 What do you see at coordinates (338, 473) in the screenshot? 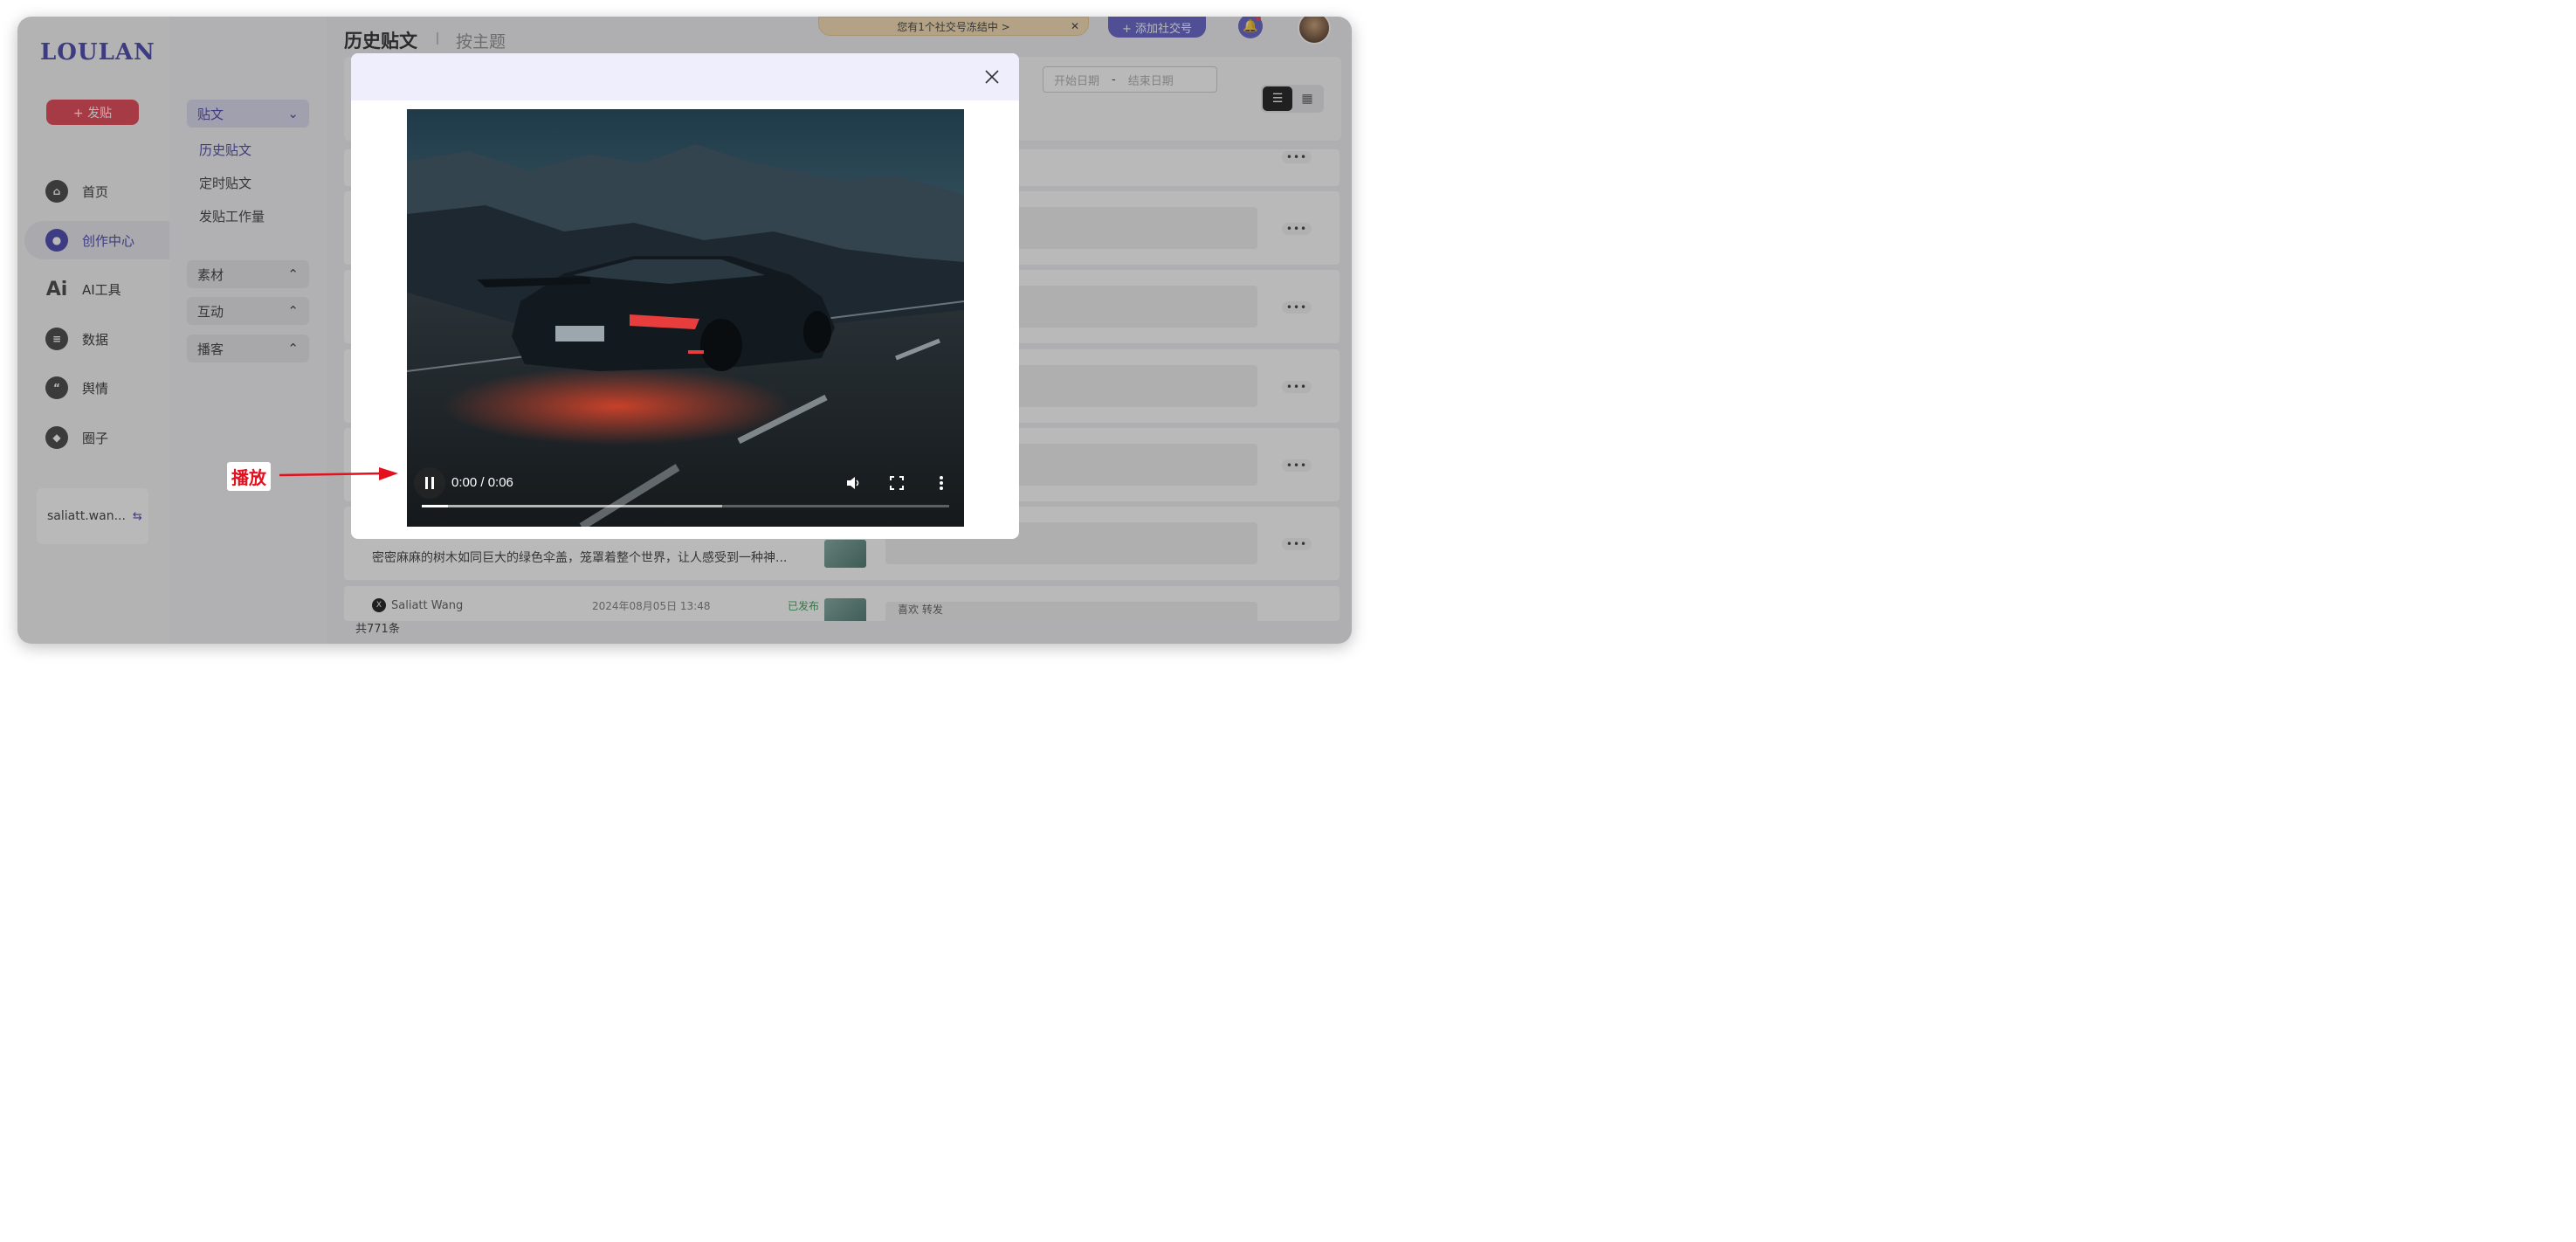
I see `annotation-arrow-icon` at bounding box center [338, 473].